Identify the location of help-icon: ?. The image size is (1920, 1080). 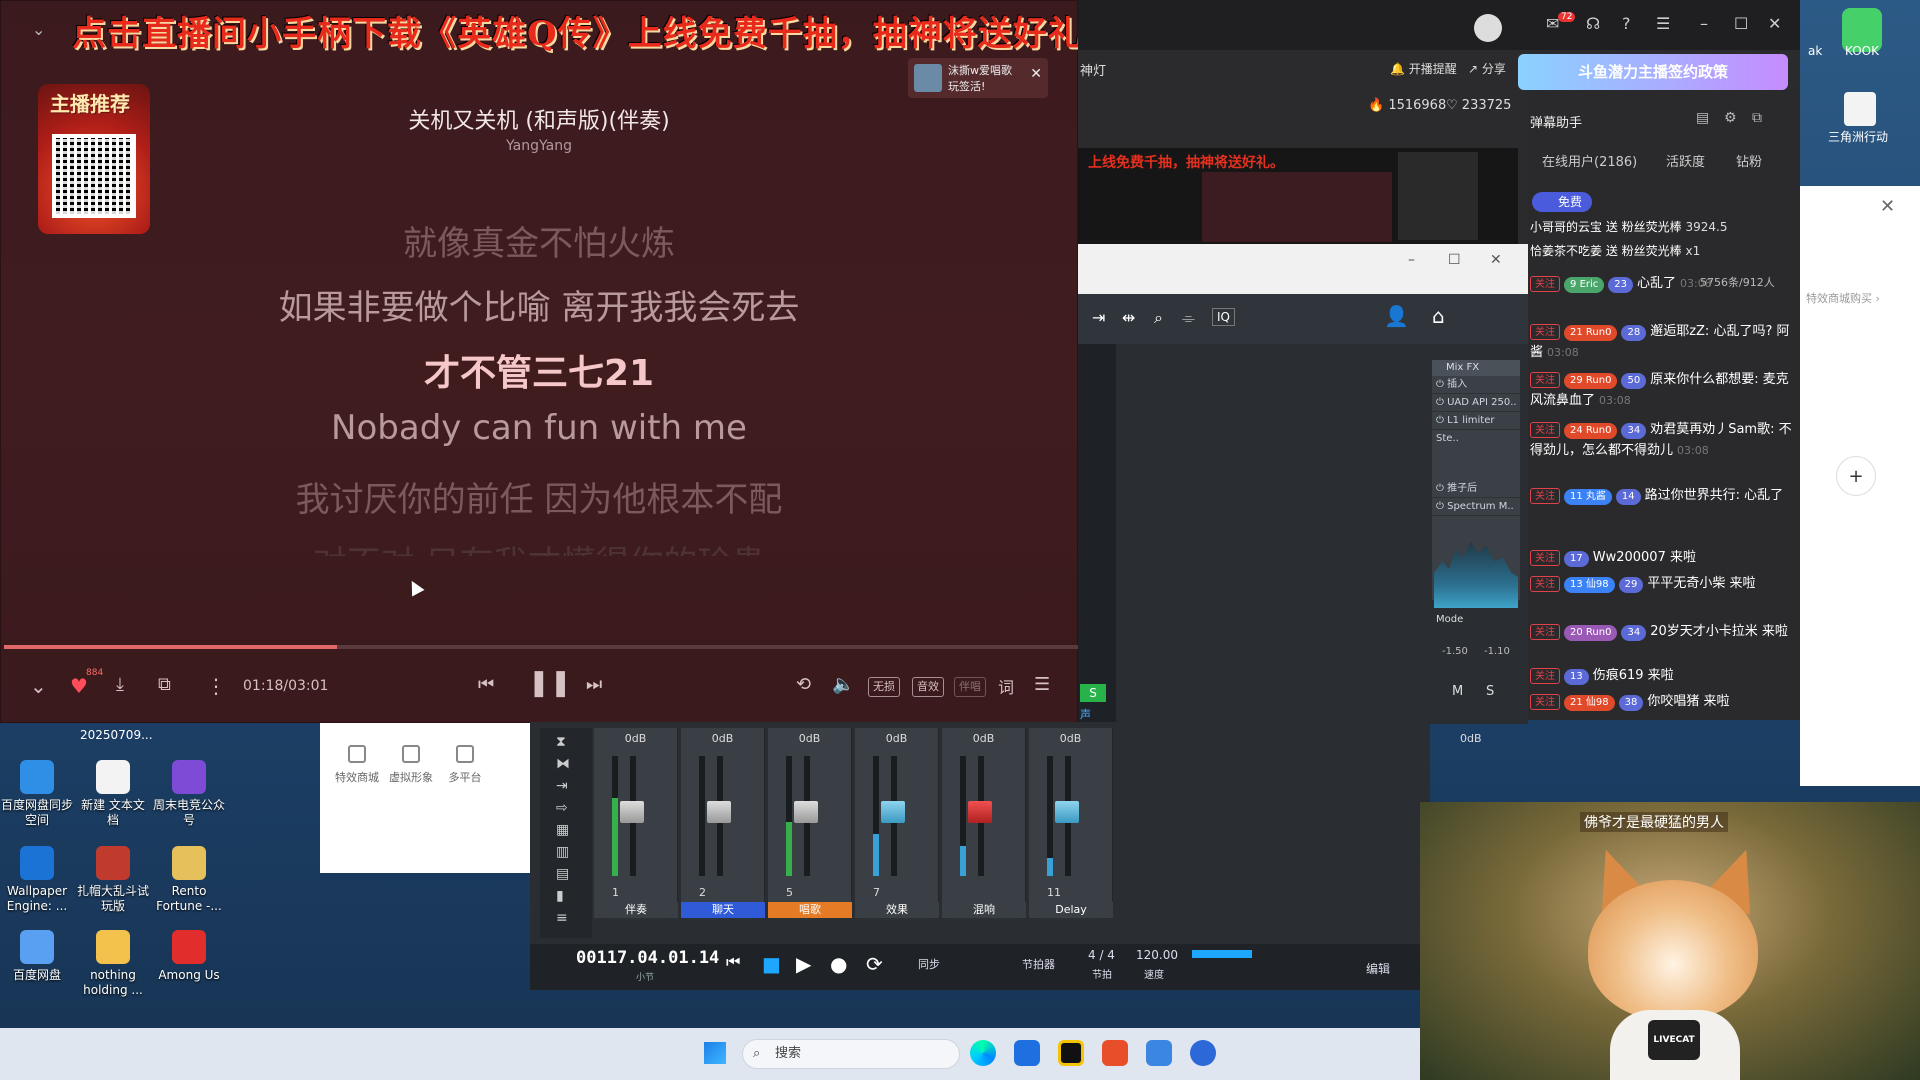
(1626, 23).